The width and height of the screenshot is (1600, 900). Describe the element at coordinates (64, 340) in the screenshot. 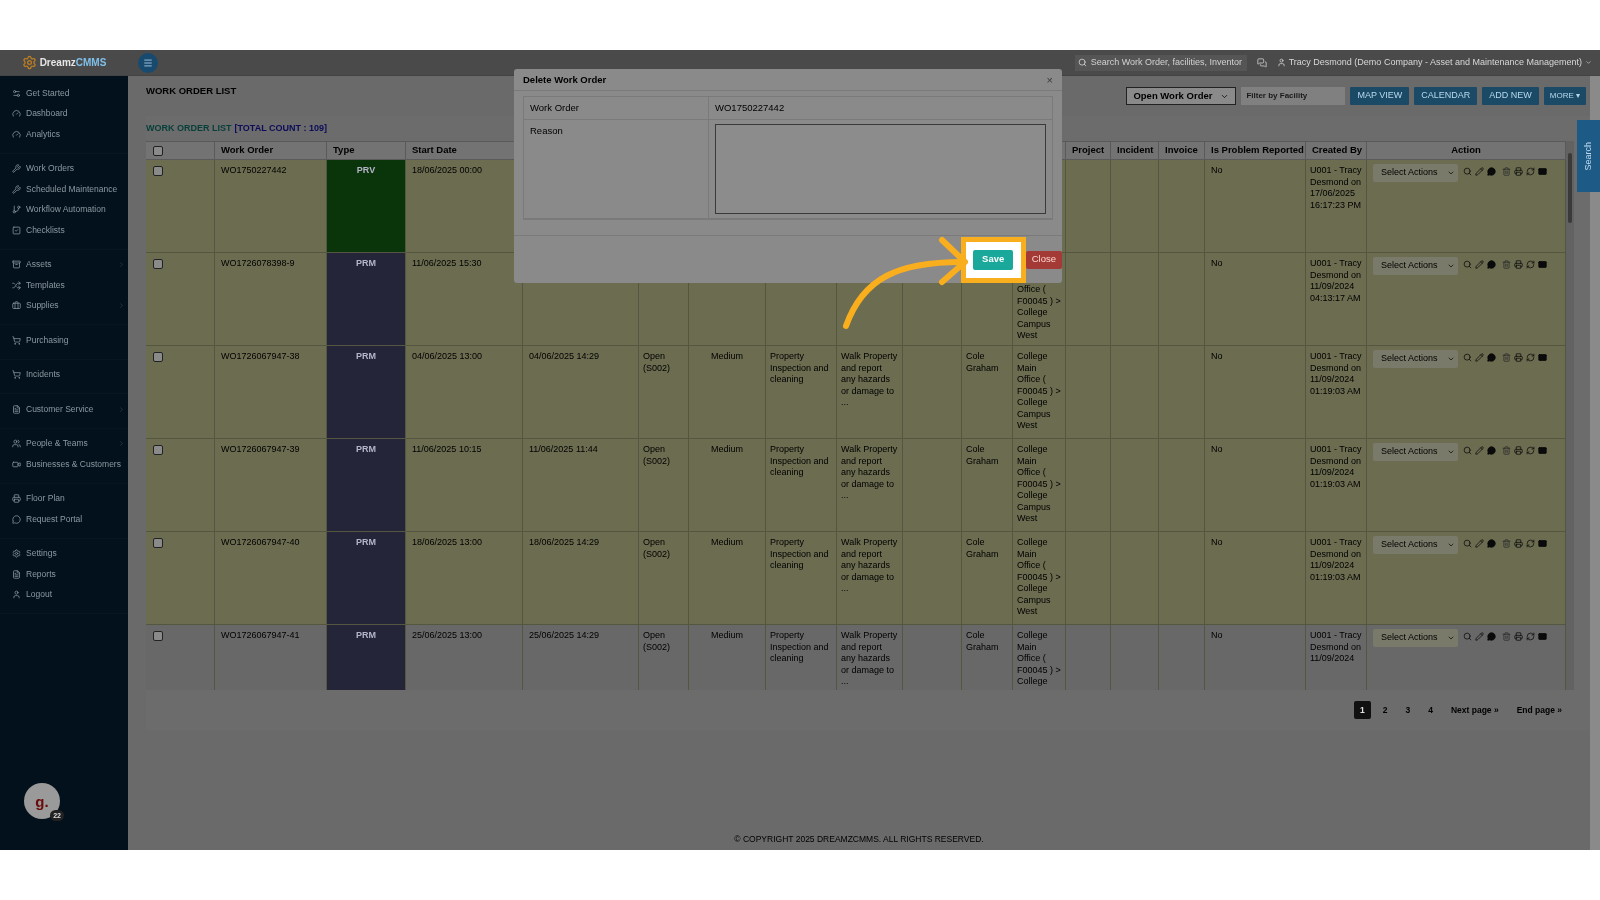

I see `sidebar-item: Purchasing` at that location.